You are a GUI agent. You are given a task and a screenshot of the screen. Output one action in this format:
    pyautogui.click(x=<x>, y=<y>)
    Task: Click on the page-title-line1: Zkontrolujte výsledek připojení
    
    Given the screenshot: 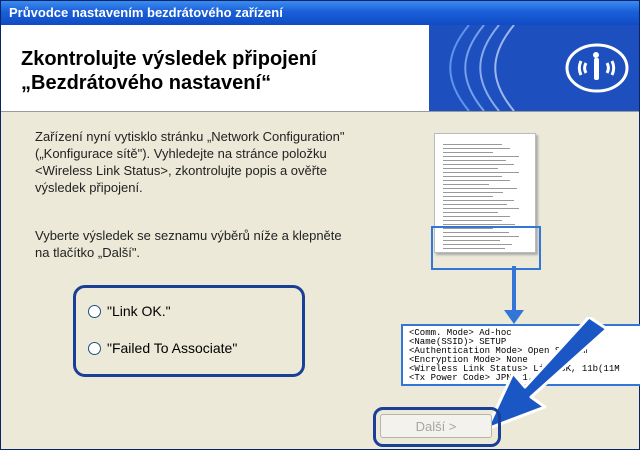 What is the action you would take?
    pyautogui.click(x=169, y=59)
    